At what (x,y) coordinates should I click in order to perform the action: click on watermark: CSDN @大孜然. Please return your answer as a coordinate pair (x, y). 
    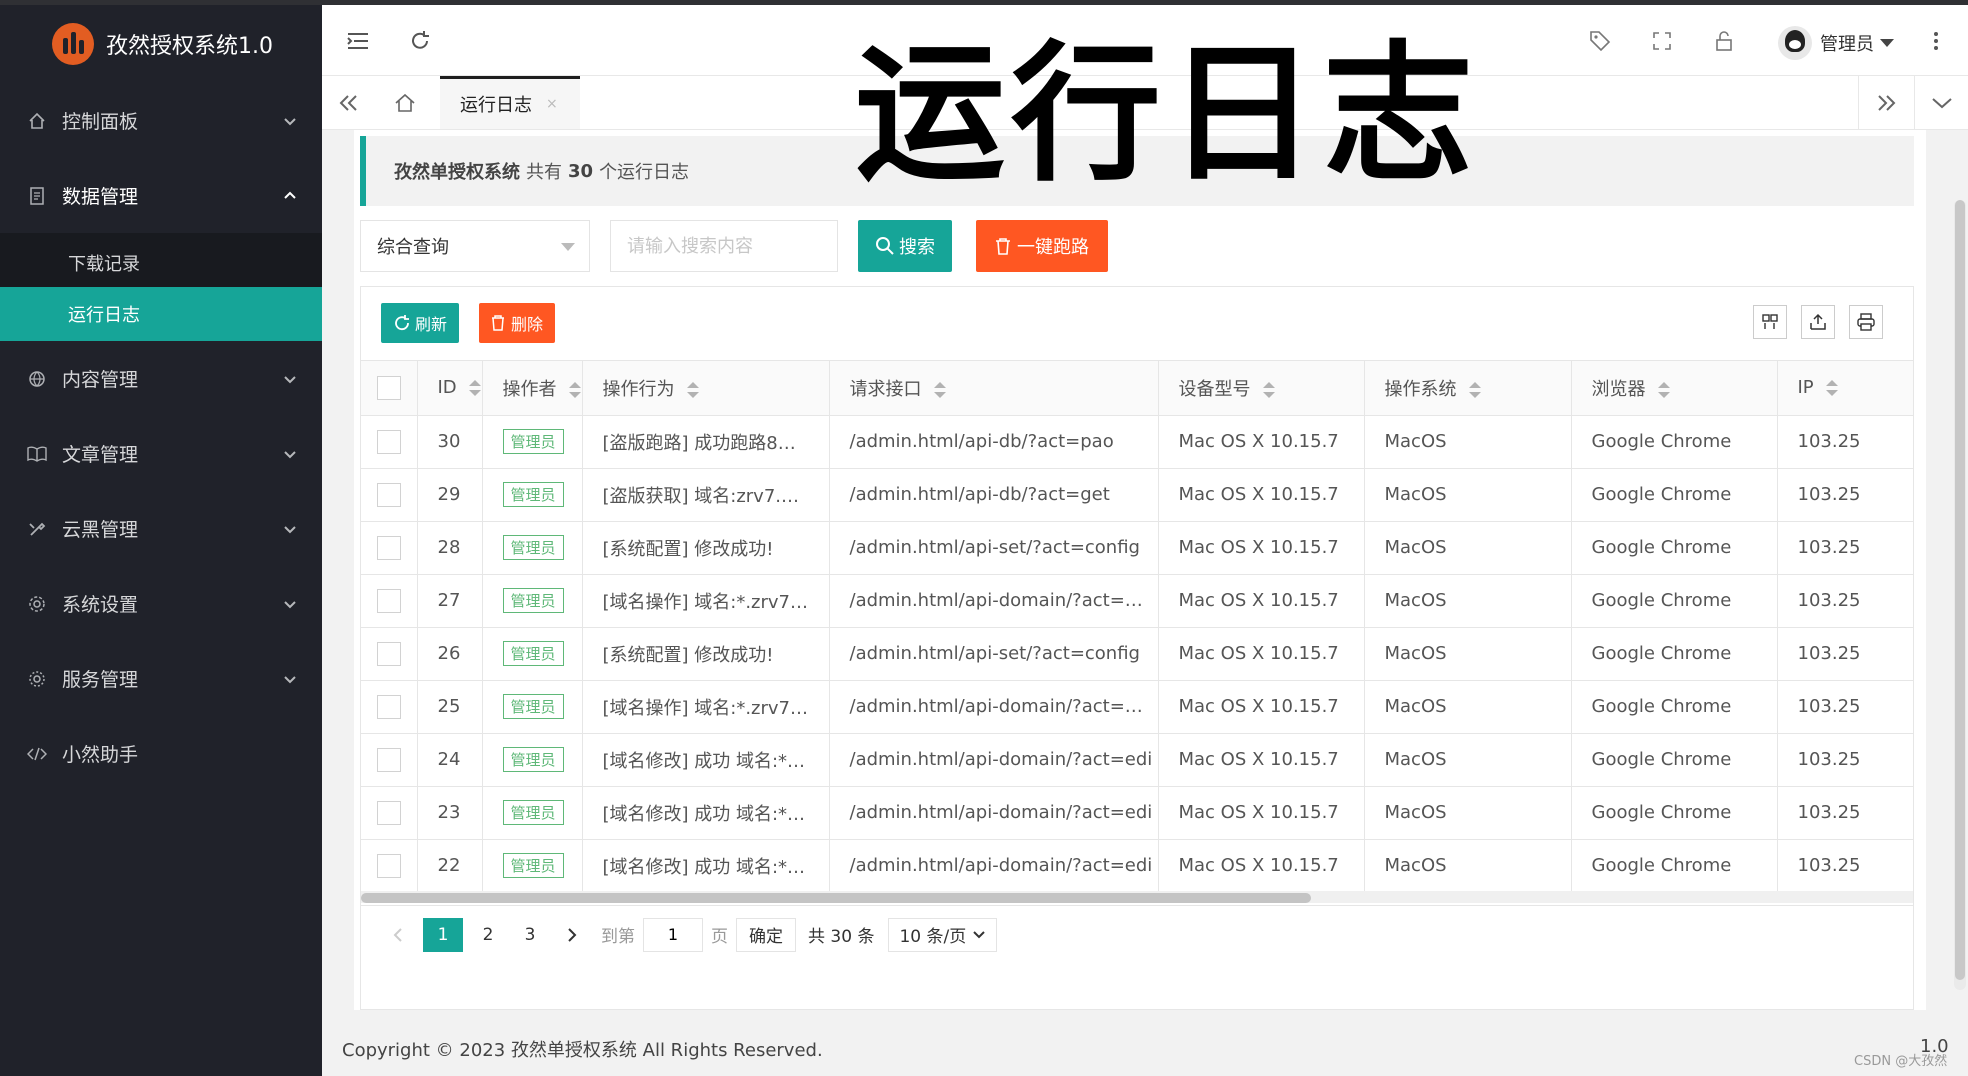
    Looking at the image, I should click on (1901, 1061).